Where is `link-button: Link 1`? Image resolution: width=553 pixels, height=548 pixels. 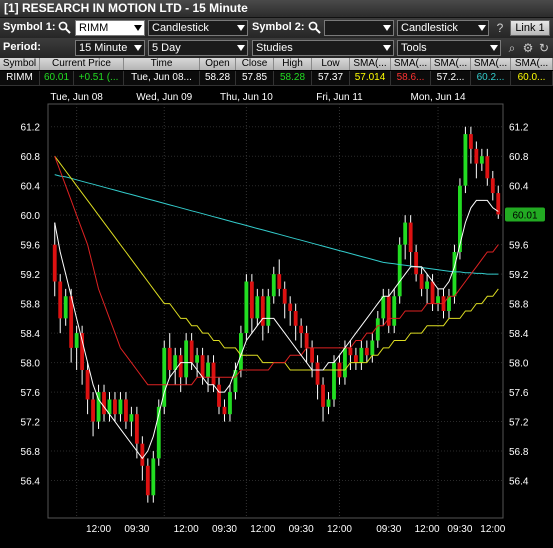
link-button: Link 1 is located at coordinates (530, 28).